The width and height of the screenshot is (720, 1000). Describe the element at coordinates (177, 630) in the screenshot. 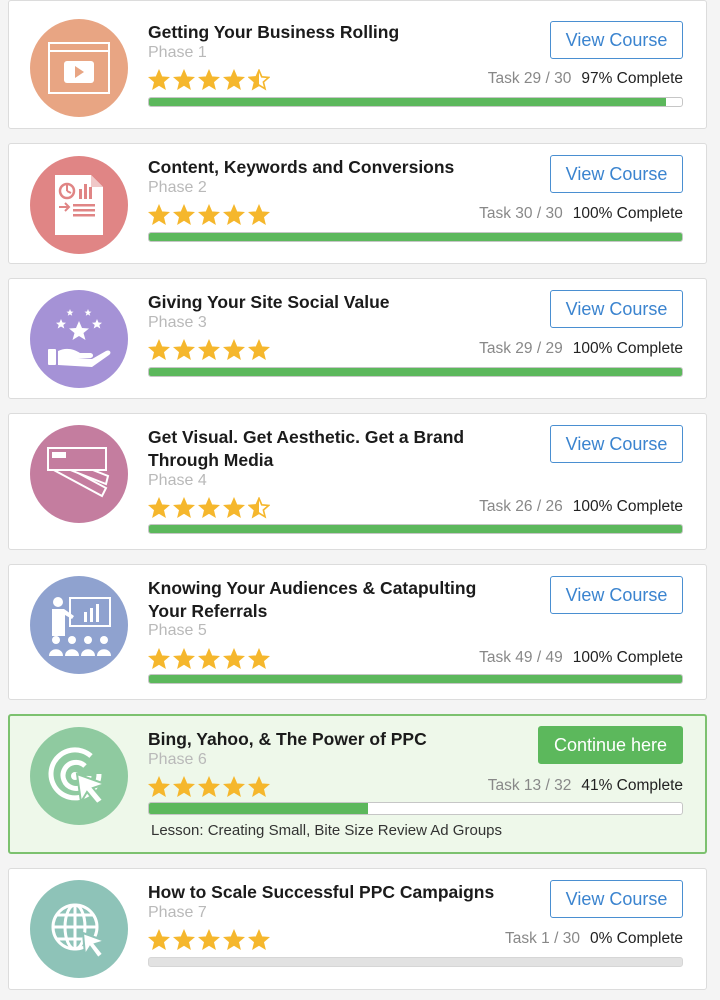

I see `course-phase: Phase 5` at that location.